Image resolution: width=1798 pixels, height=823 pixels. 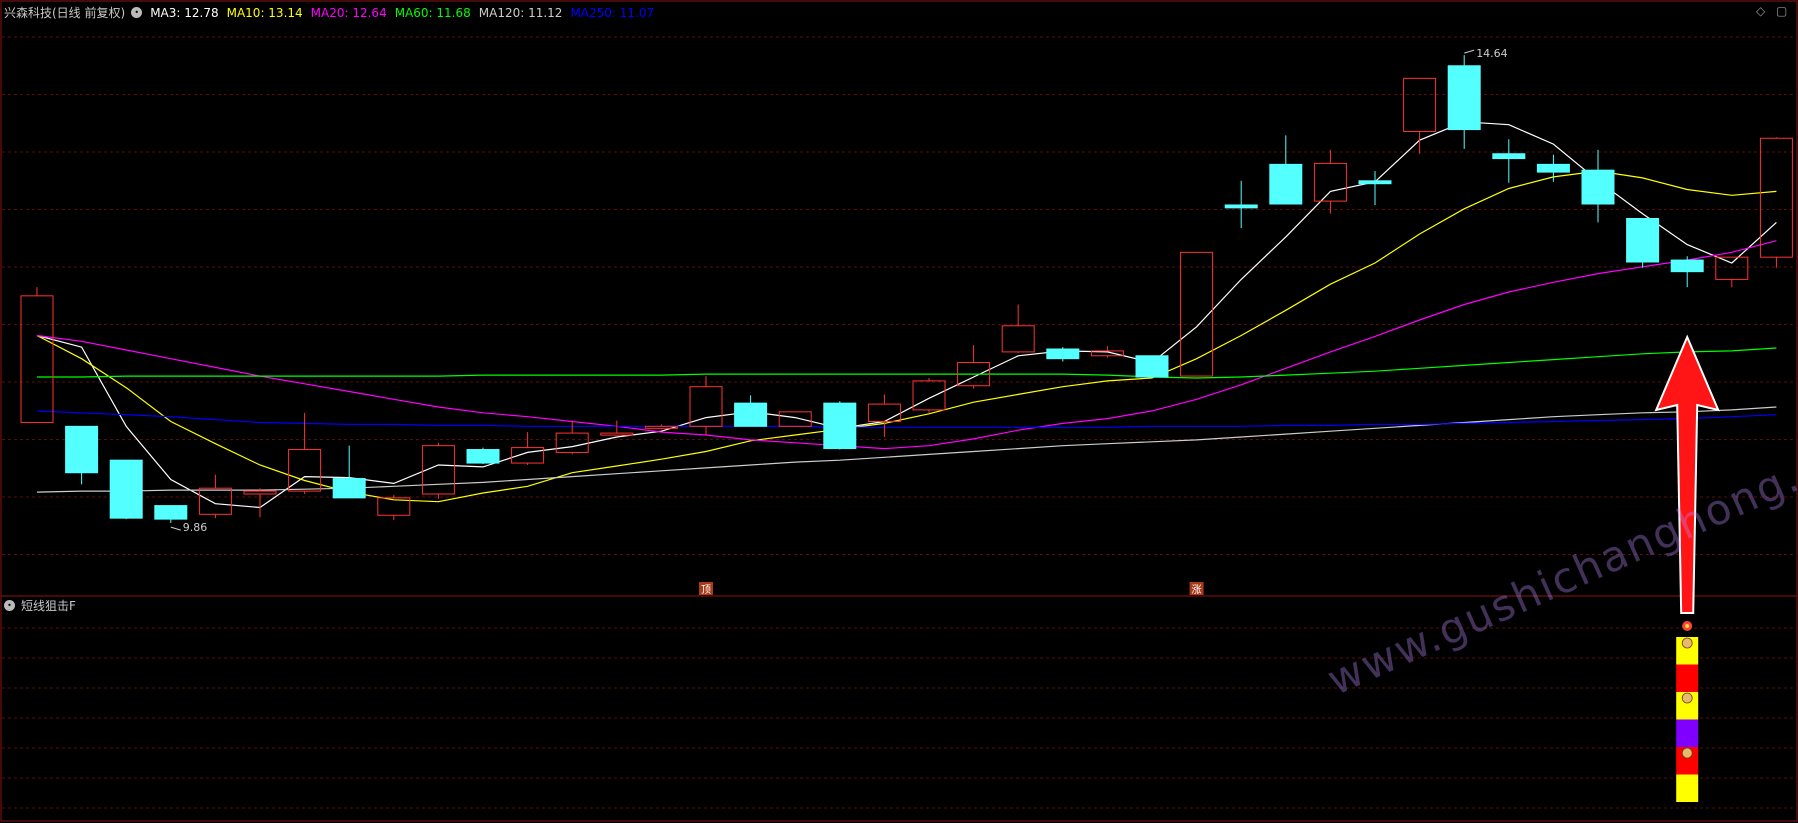 I want to click on signal-marker-label: 顶, so click(x=706, y=590).